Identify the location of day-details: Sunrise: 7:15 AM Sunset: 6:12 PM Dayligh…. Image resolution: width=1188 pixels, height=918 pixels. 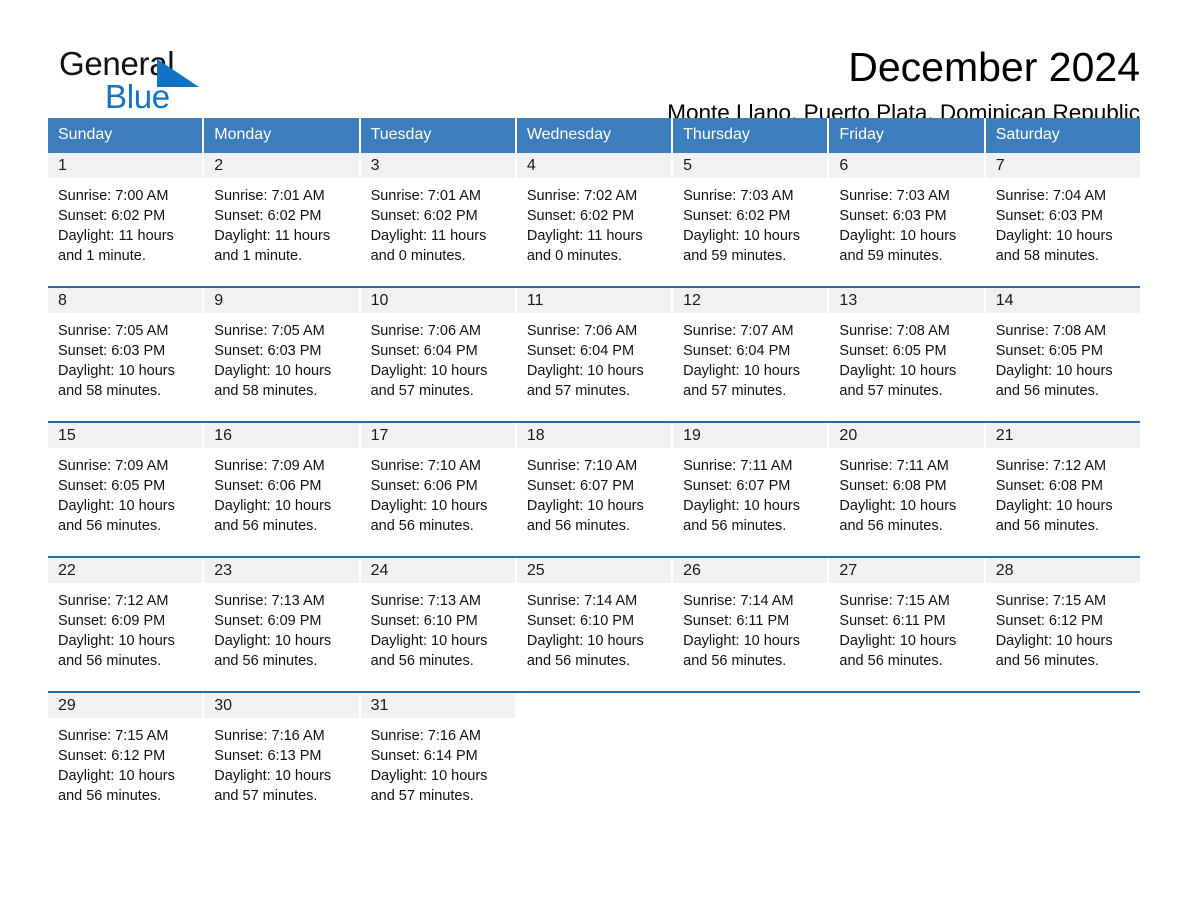
(1063, 627).